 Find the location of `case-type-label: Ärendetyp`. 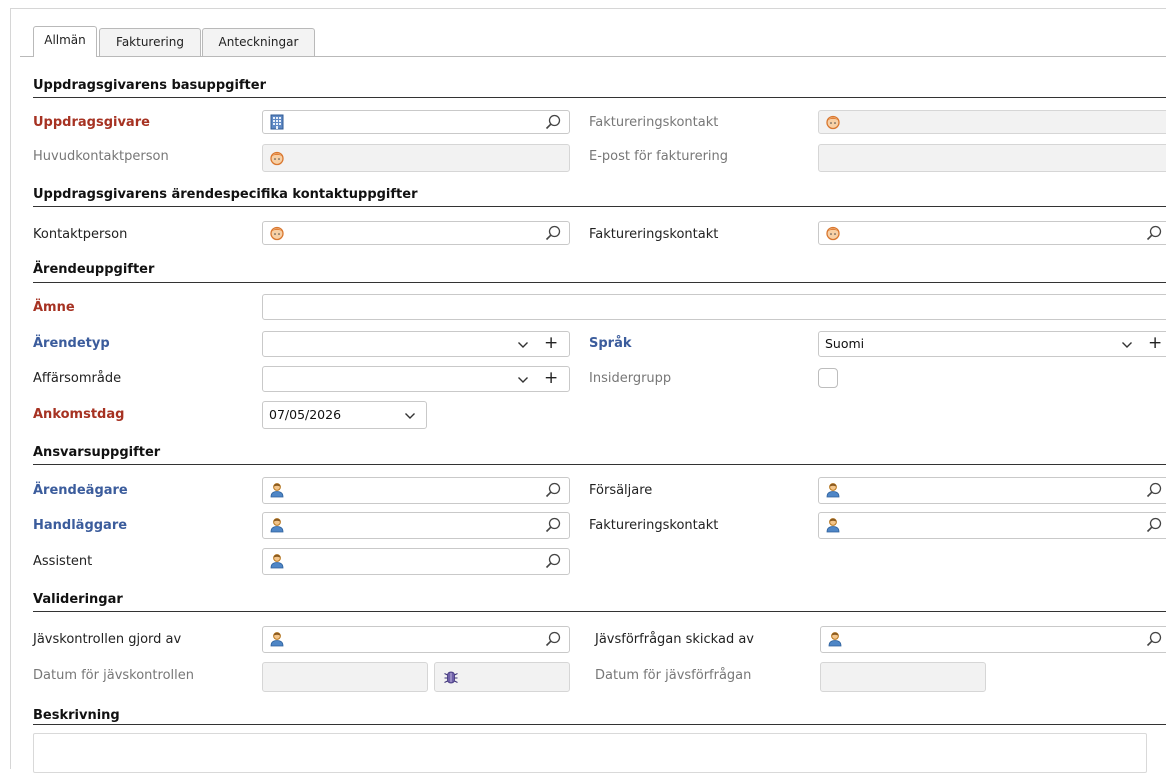

case-type-label: Ärendetyp is located at coordinates (71, 343).